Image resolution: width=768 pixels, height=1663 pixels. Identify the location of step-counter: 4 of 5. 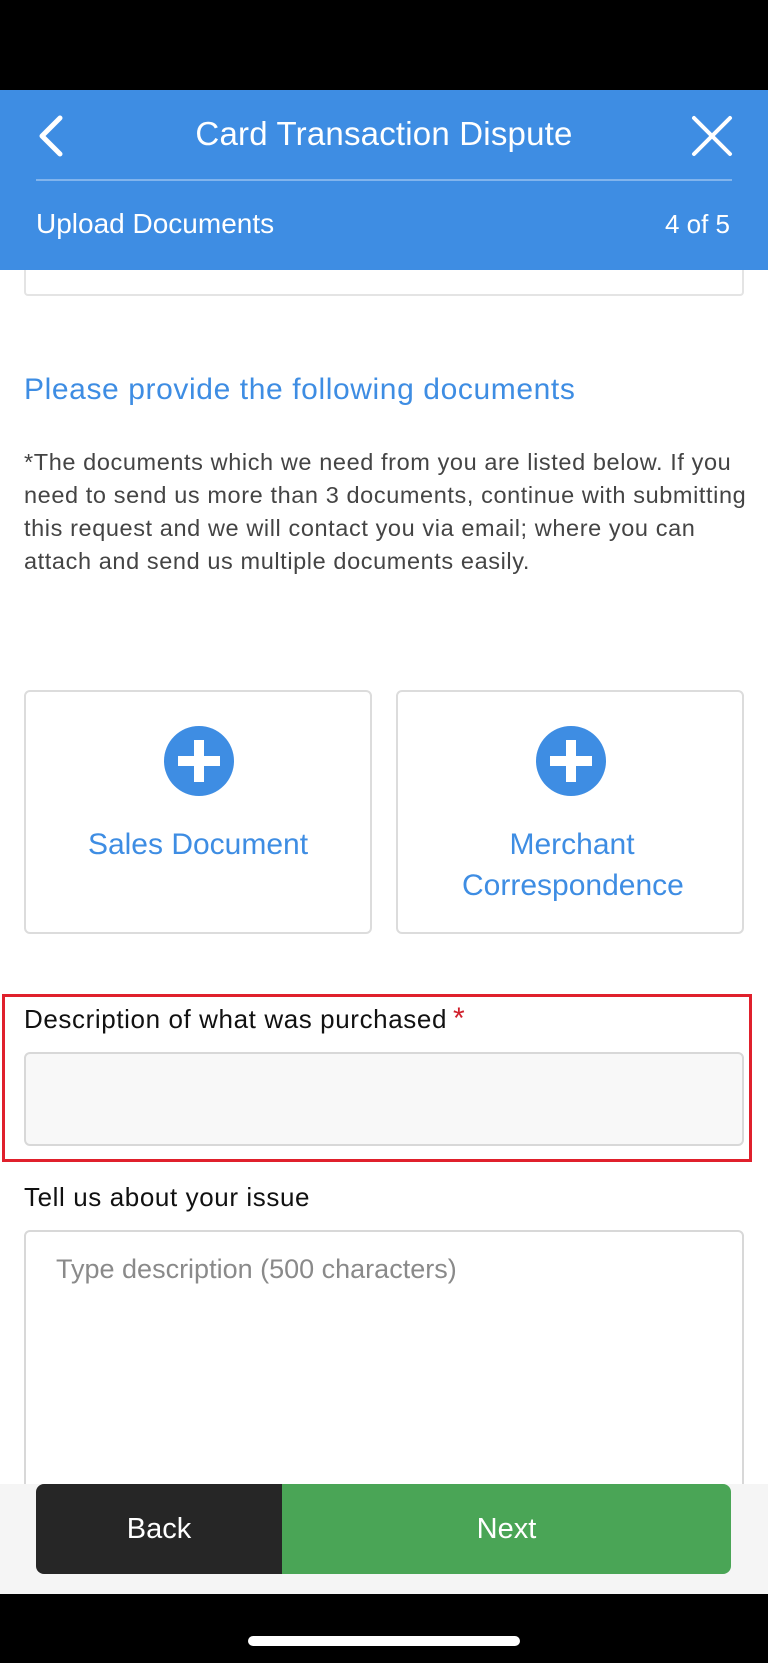
(697, 224).